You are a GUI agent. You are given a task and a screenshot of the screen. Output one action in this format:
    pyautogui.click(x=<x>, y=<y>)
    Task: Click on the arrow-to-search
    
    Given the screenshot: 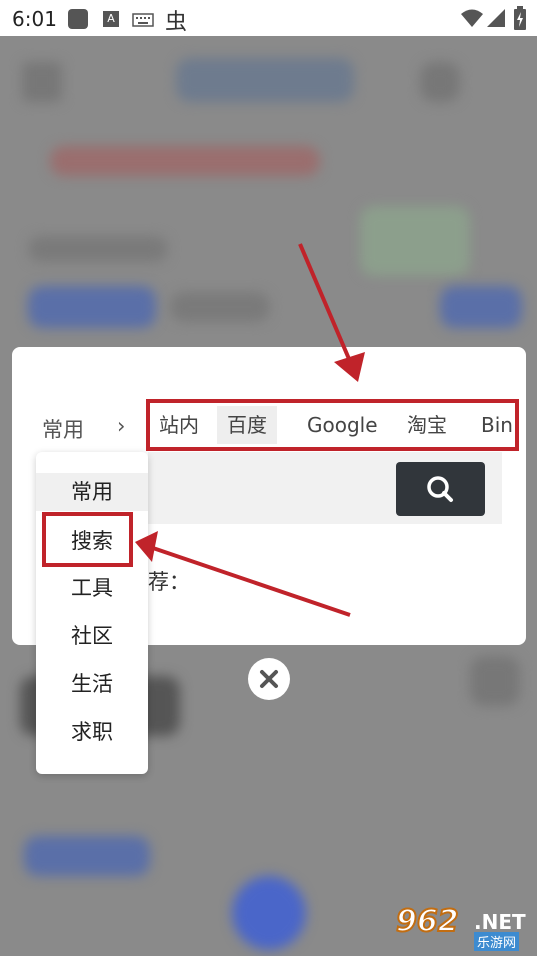 What is the action you would take?
    pyautogui.click(x=250, y=581)
    